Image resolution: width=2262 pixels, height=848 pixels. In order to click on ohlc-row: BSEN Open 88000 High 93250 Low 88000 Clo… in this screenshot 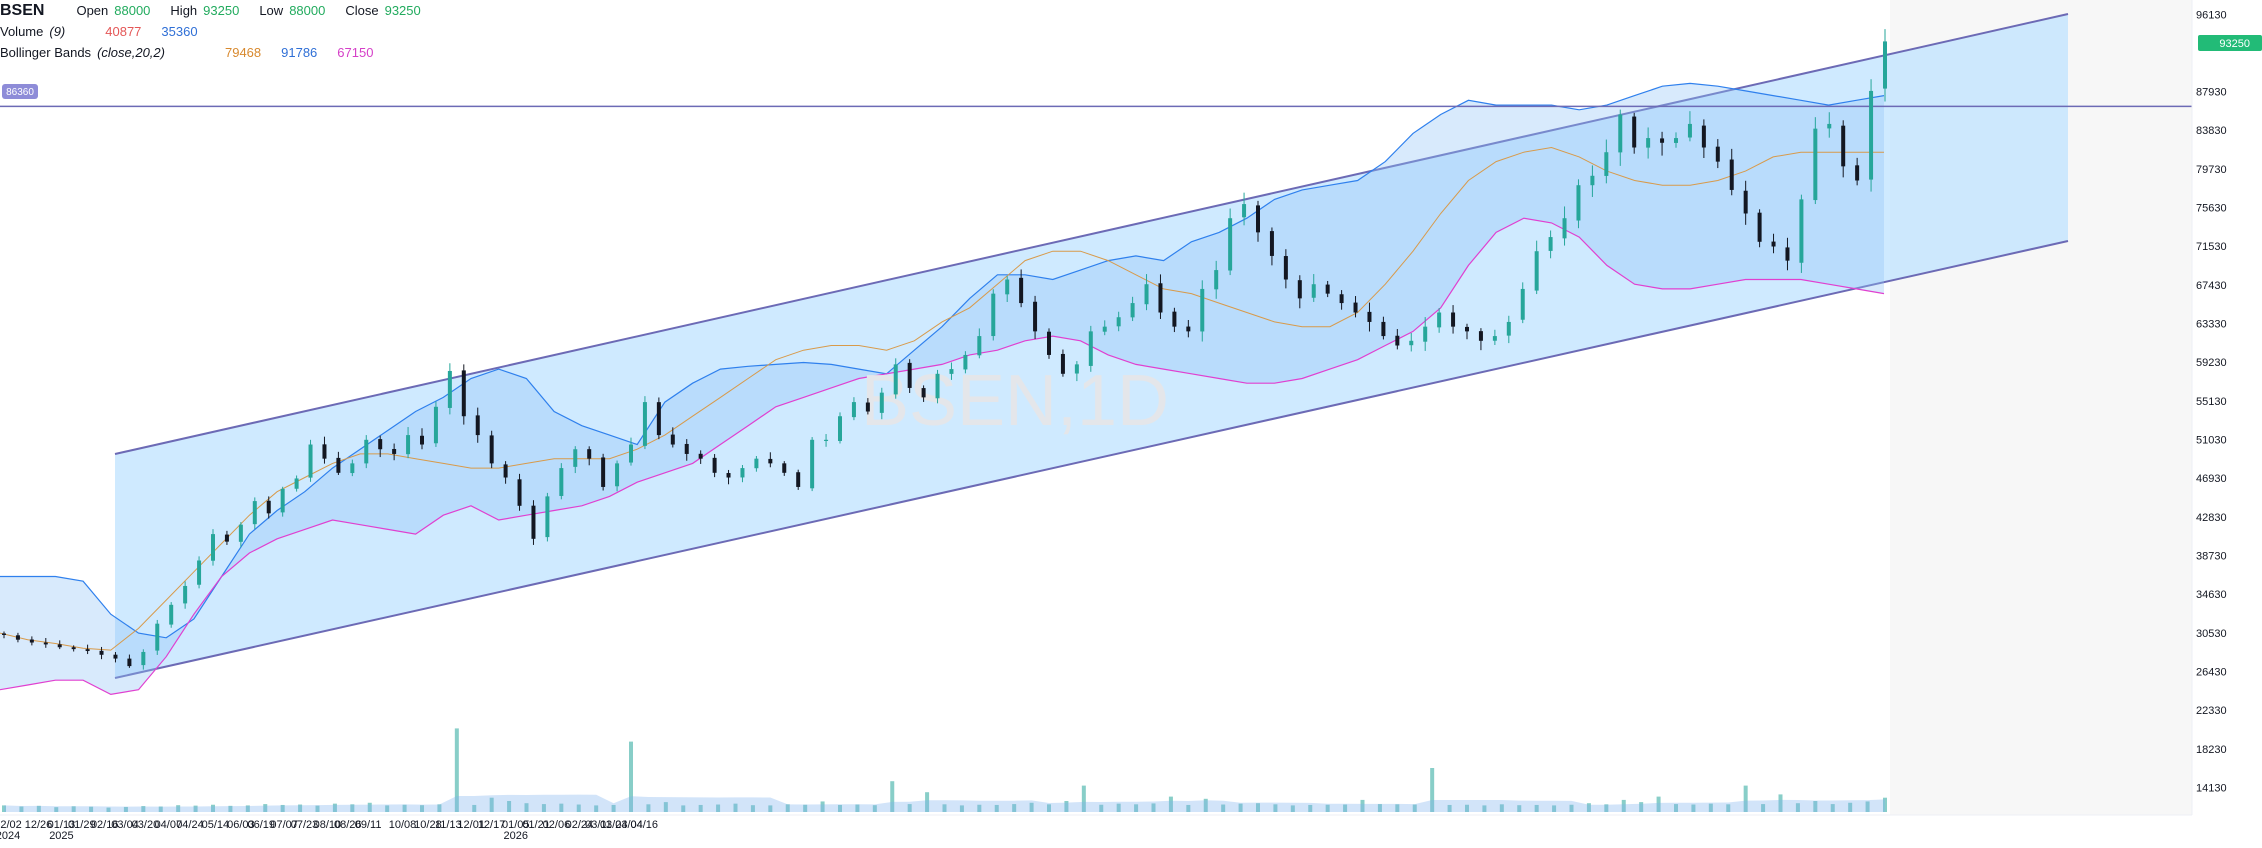, I will do `click(217, 10)`.